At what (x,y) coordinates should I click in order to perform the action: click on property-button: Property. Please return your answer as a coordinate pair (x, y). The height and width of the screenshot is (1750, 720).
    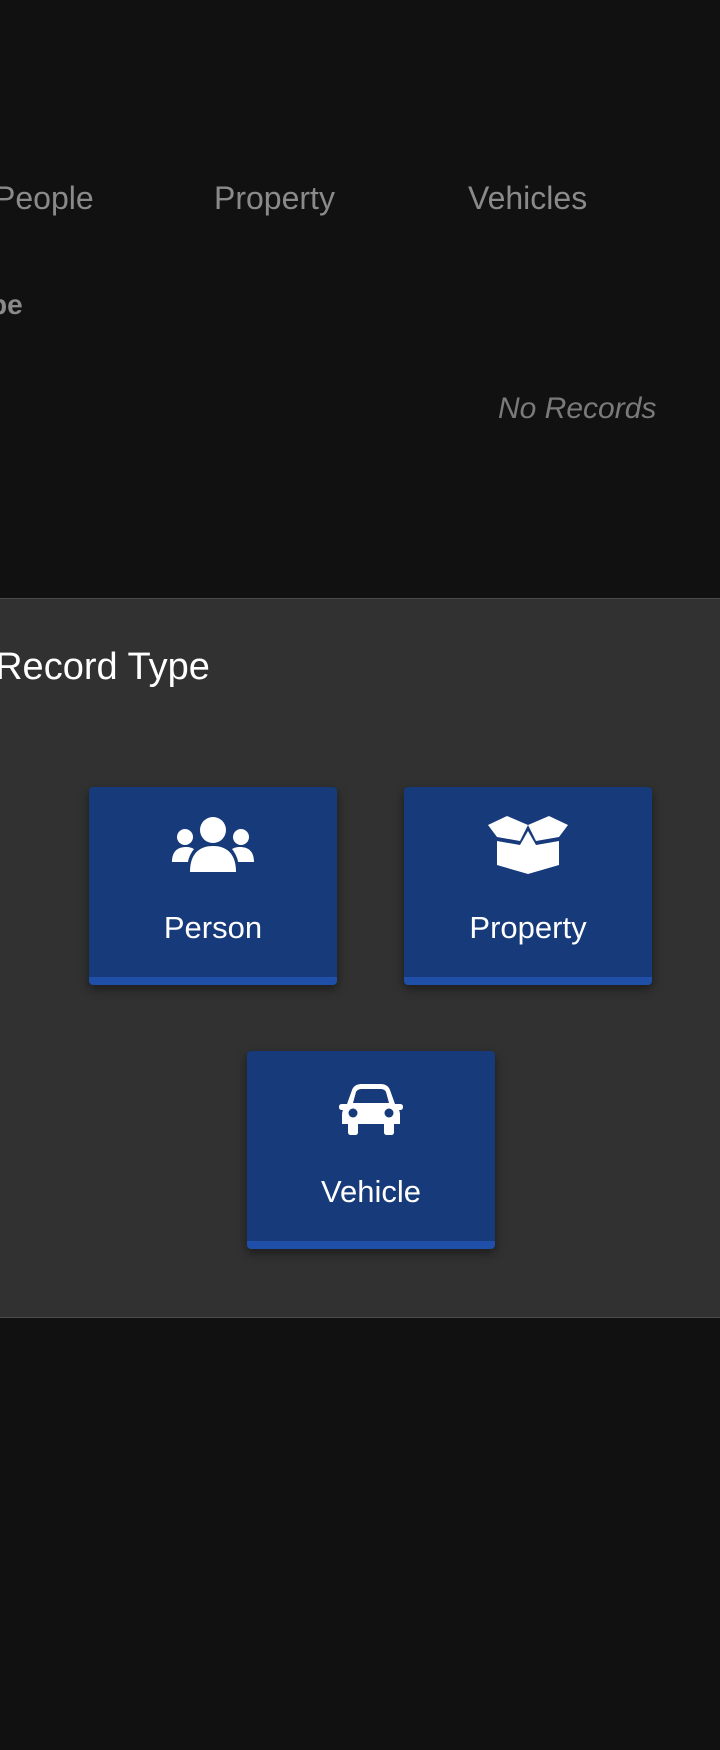
    Looking at the image, I should click on (528, 886).